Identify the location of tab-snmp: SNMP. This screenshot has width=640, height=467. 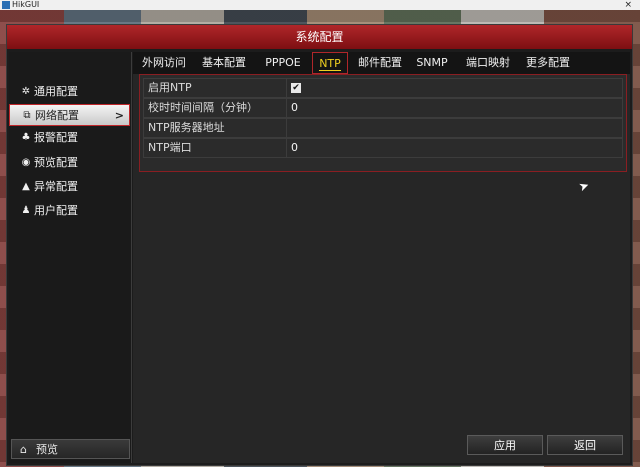
(432, 63).